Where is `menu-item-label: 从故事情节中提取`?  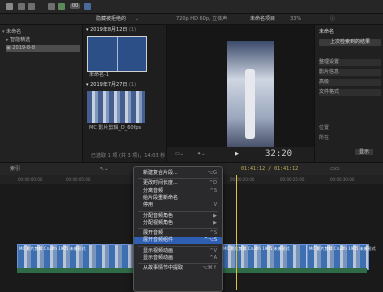 menu-item-label: 从故事情节中提取 is located at coordinates (163, 268).